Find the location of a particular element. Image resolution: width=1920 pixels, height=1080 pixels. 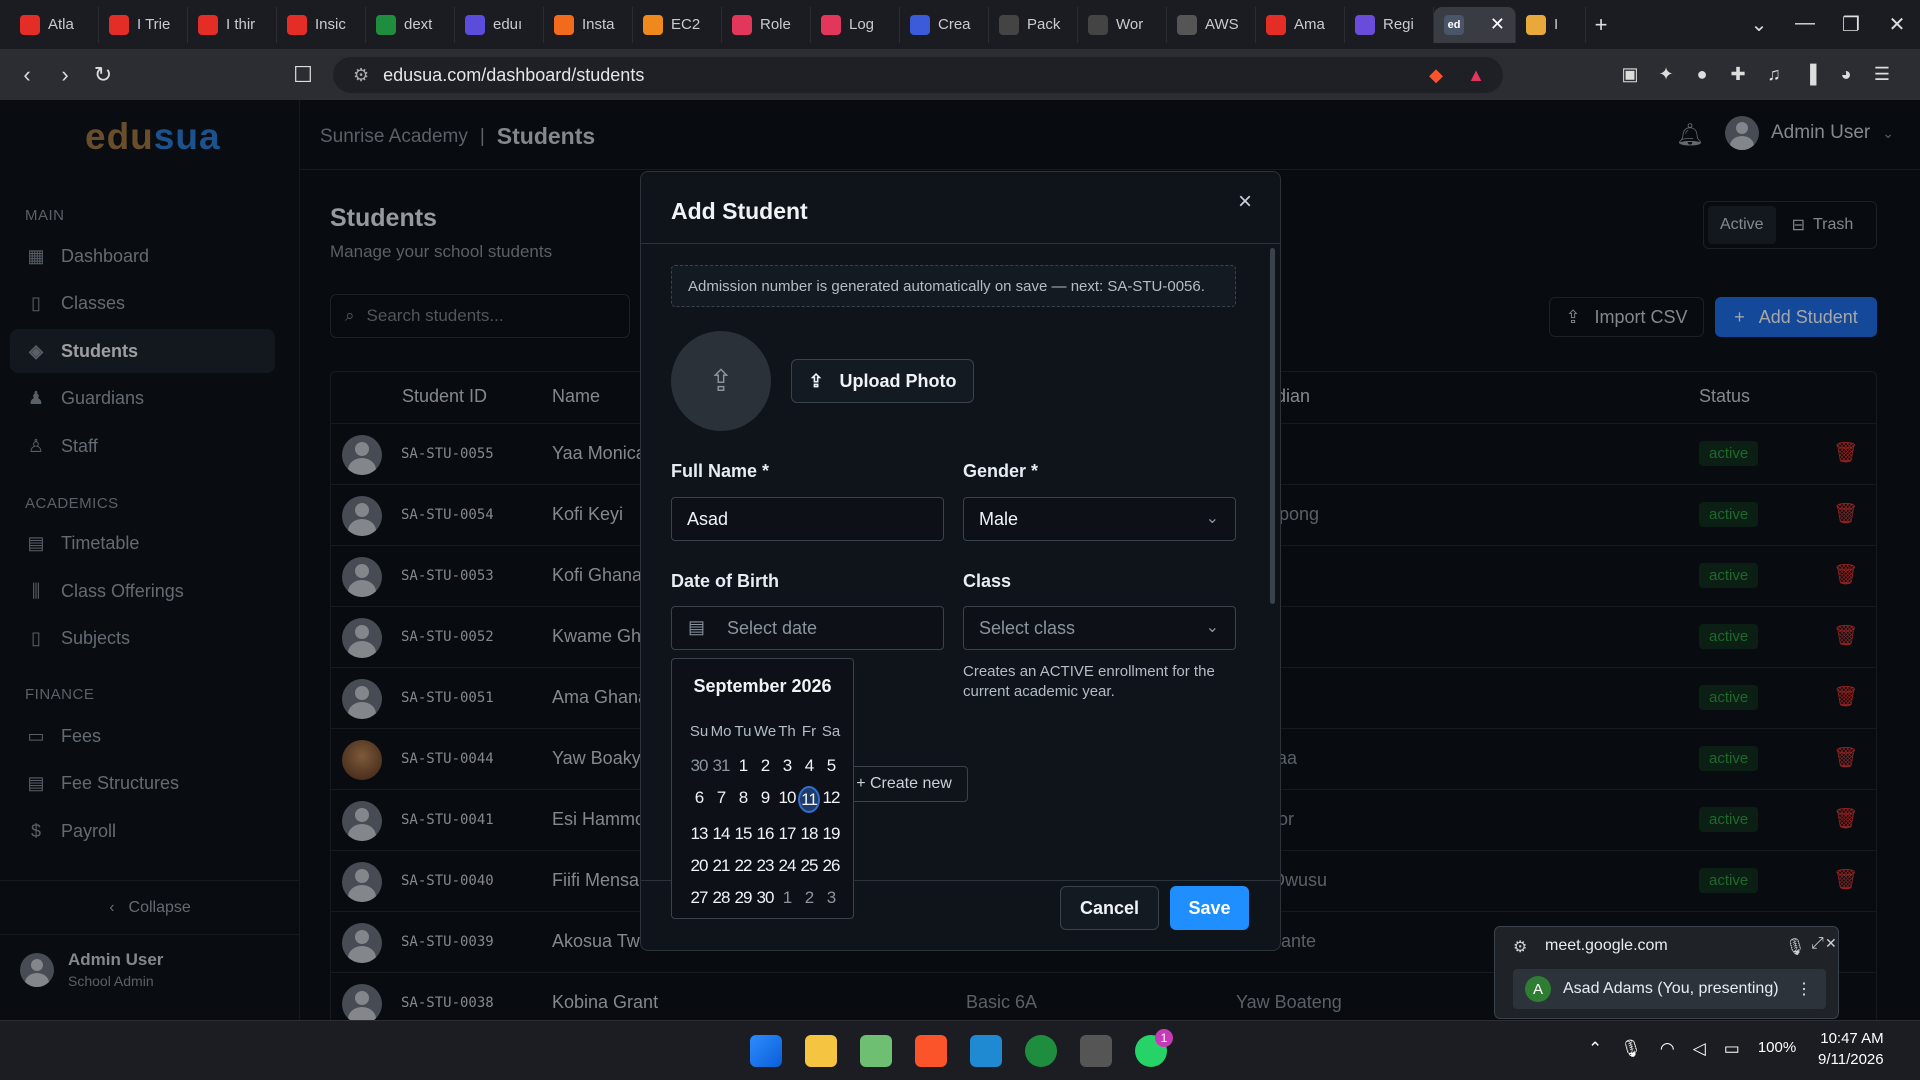

browser-tab: I Trie is located at coordinates (143, 24).